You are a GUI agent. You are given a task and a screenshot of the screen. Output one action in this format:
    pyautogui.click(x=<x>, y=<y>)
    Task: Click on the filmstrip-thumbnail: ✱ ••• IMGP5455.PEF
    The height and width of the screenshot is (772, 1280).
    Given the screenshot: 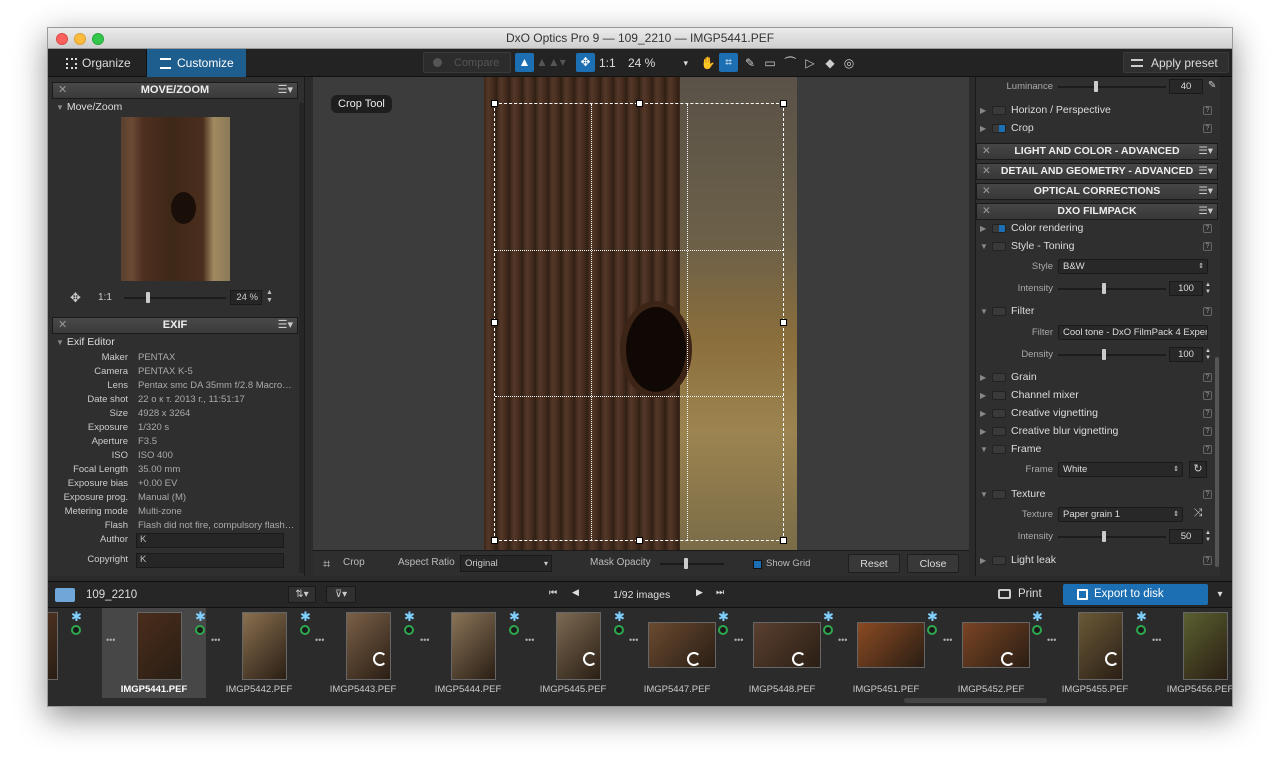 What is the action you would take?
    pyautogui.click(x=1095, y=653)
    